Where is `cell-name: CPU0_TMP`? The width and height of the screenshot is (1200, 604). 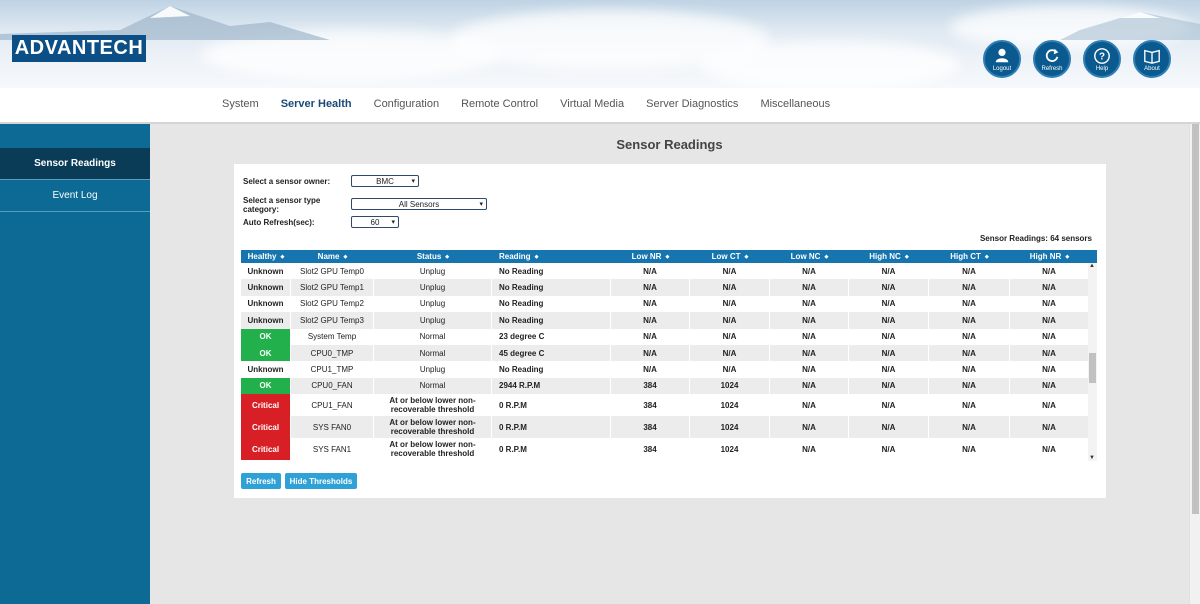 cell-name: CPU0_TMP is located at coordinates (332, 353).